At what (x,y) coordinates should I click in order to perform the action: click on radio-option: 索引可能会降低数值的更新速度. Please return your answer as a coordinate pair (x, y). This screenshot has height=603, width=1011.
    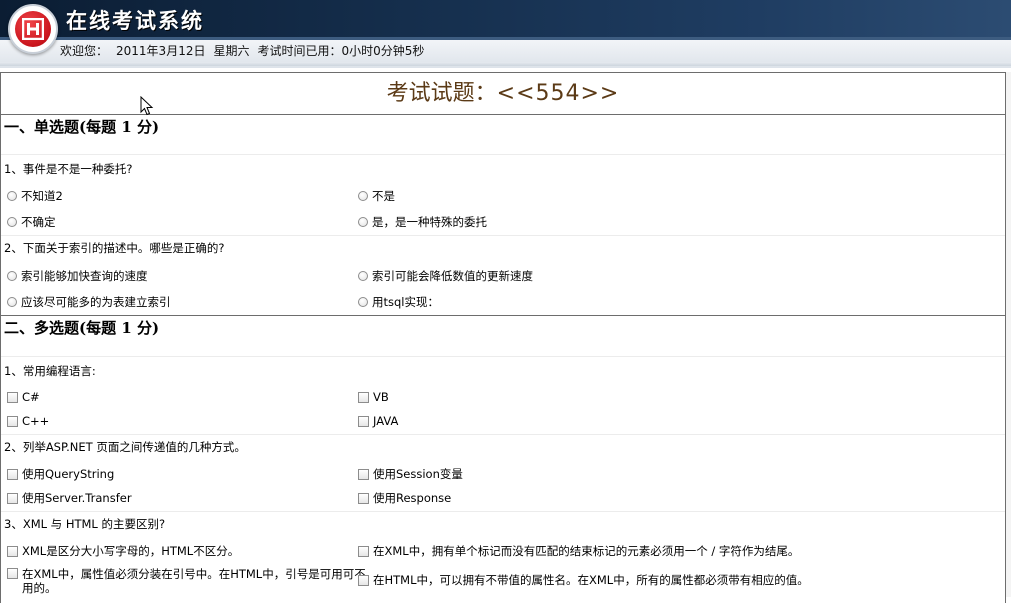
    Looking at the image, I should click on (445, 276).